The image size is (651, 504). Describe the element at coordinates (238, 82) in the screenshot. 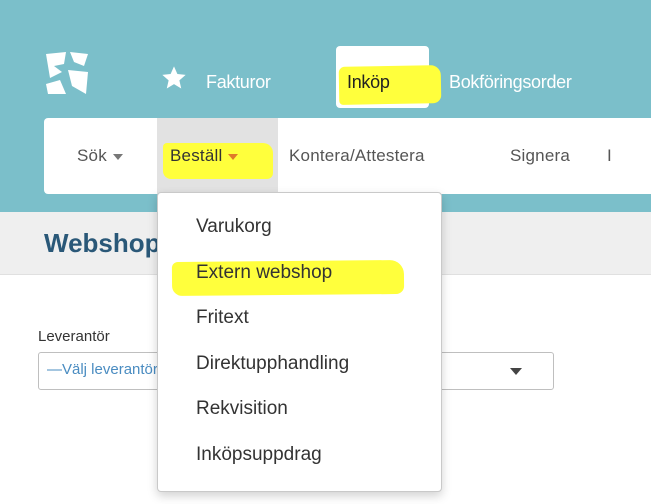

I see `topnav-item-fakturor: Fakturor` at that location.